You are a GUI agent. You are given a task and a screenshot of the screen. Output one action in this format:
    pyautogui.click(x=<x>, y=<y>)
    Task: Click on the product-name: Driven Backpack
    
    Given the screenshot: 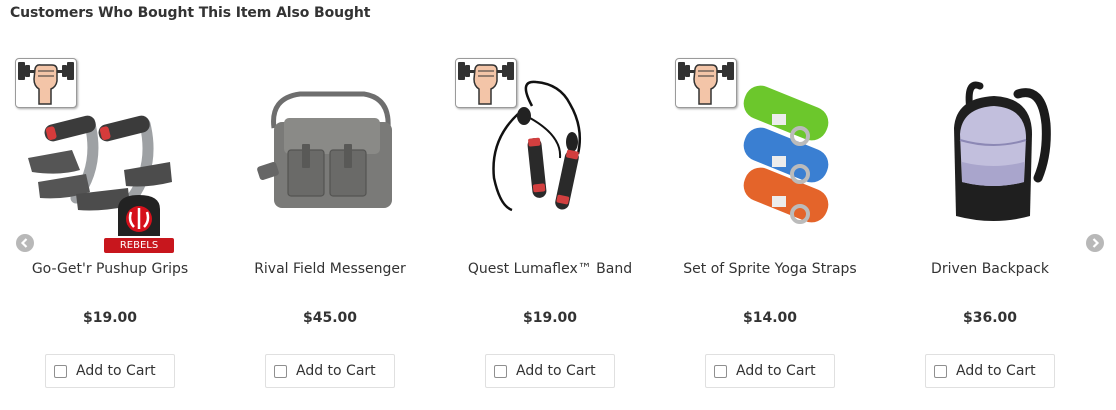 What is the action you would take?
    pyautogui.click(x=990, y=269)
    